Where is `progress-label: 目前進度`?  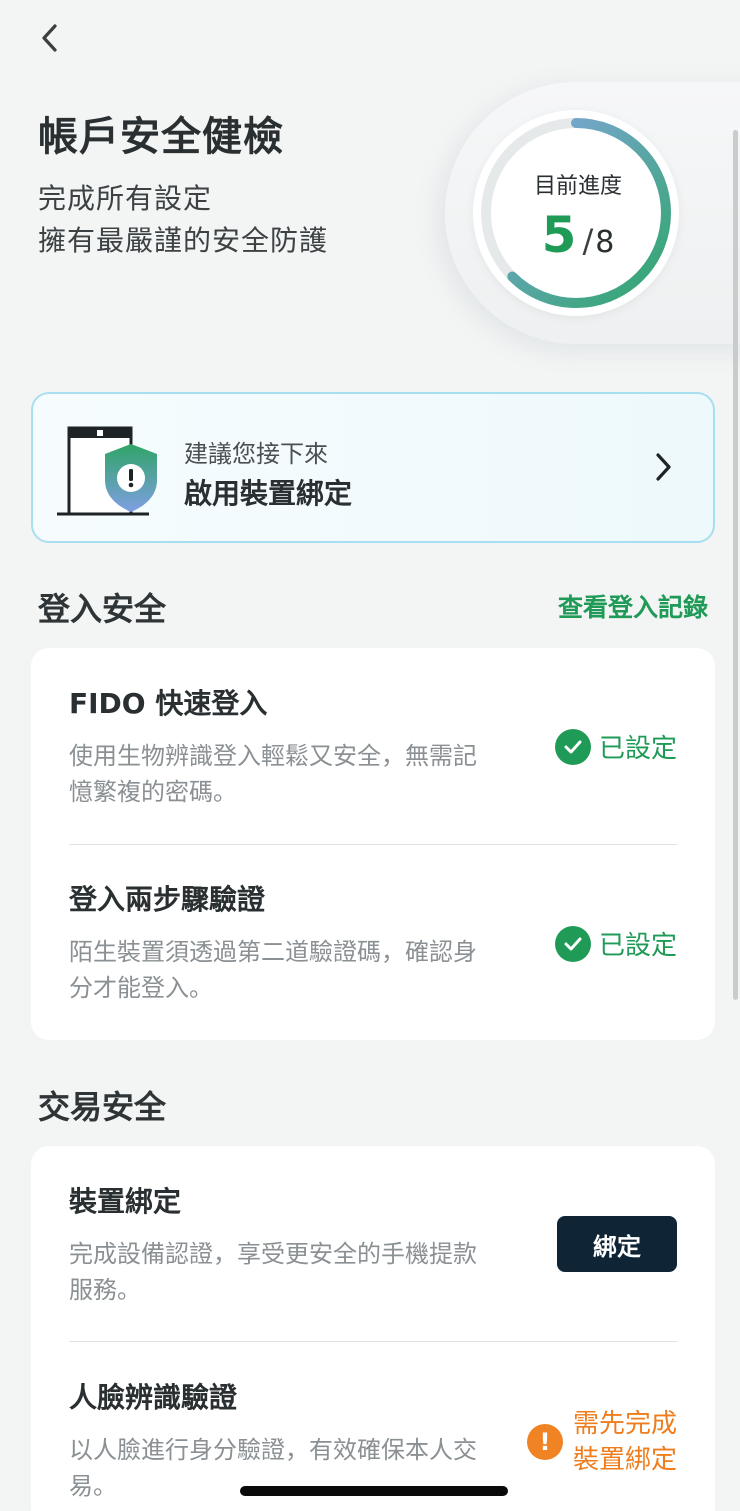
progress-label: 目前進度 is located at coordinates (577, 186).